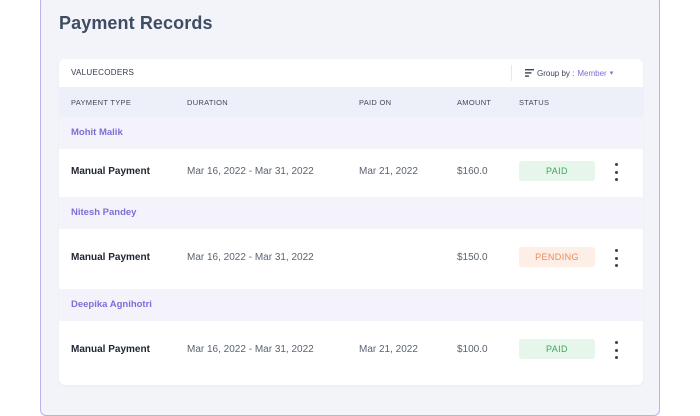  Describe the element at coordinates (474, 102) in the screenshot. I see `column-header-amount: AMOUNT` at that location.